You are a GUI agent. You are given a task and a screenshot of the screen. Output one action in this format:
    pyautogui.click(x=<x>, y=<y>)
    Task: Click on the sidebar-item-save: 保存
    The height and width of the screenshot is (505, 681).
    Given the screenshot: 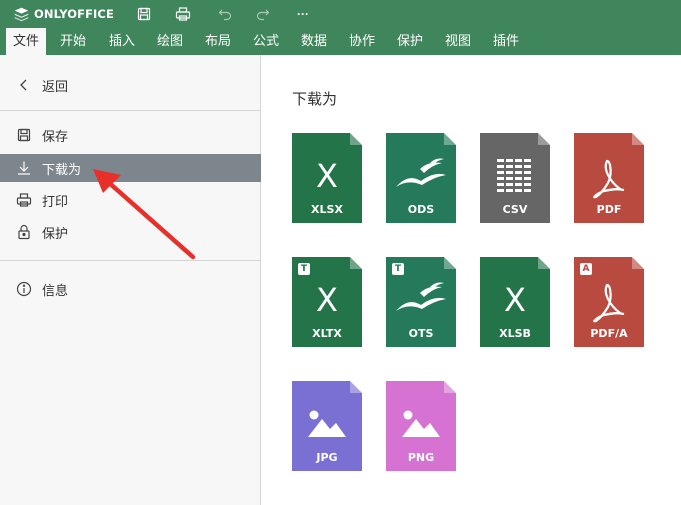 What is the action you would take?
    pyautogui.click(x=130, y=135)
    